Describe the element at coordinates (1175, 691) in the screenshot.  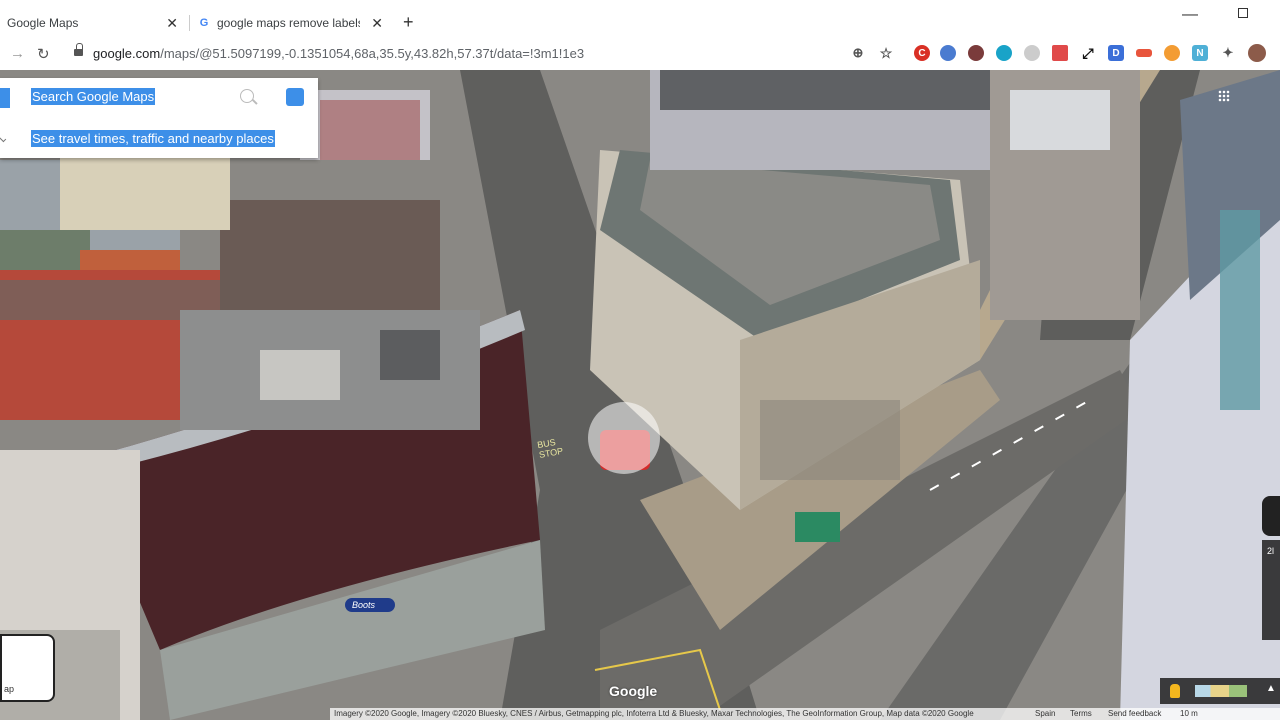
I see `pegman-icon` at that location.